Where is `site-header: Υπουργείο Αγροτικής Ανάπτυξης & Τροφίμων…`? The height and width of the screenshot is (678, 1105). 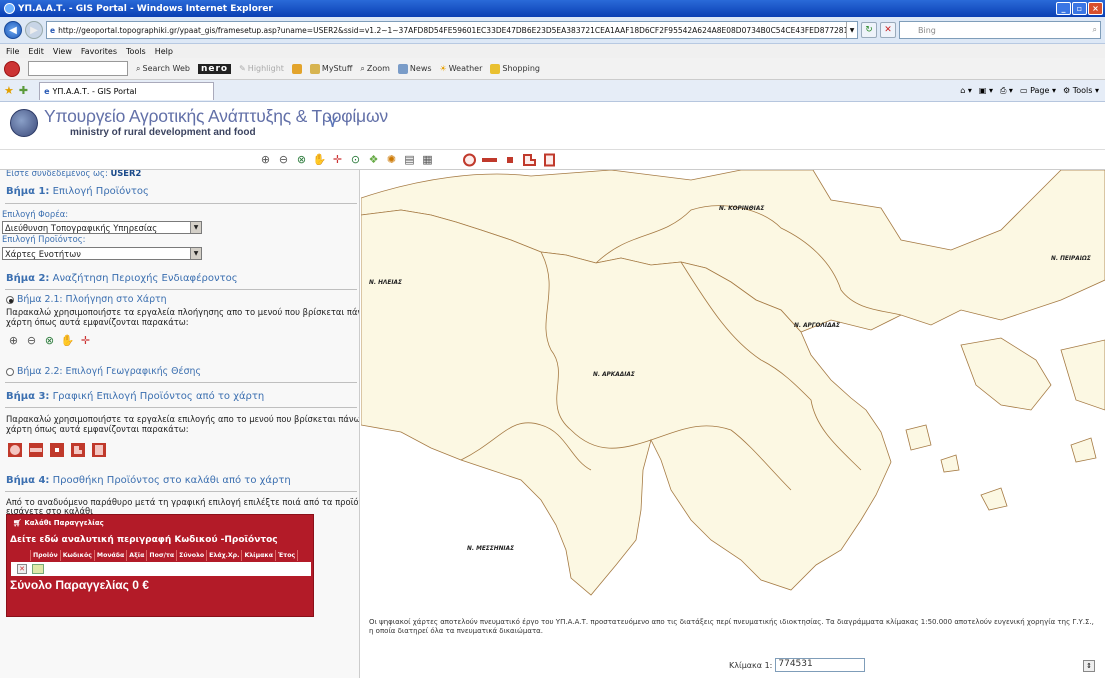 site-header: Υπουργείο Αγροτικής Ανάπτυξης & Τροφίμων… is located at coordinates (552, 126).